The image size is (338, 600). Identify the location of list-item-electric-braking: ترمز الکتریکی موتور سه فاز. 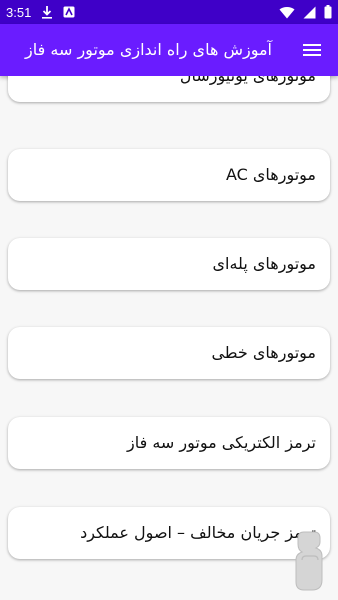
(169, 443).